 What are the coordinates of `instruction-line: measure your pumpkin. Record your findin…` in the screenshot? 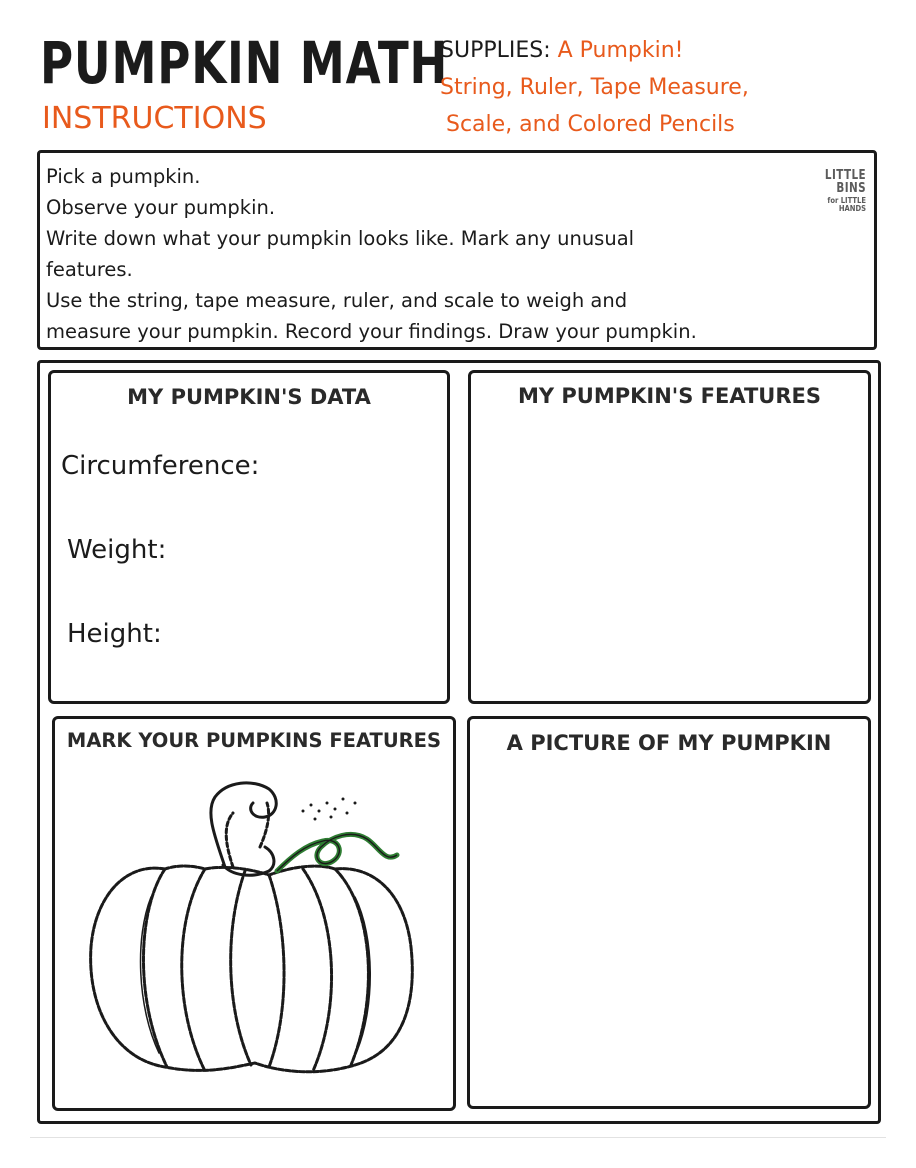 It's located at (371, 331).